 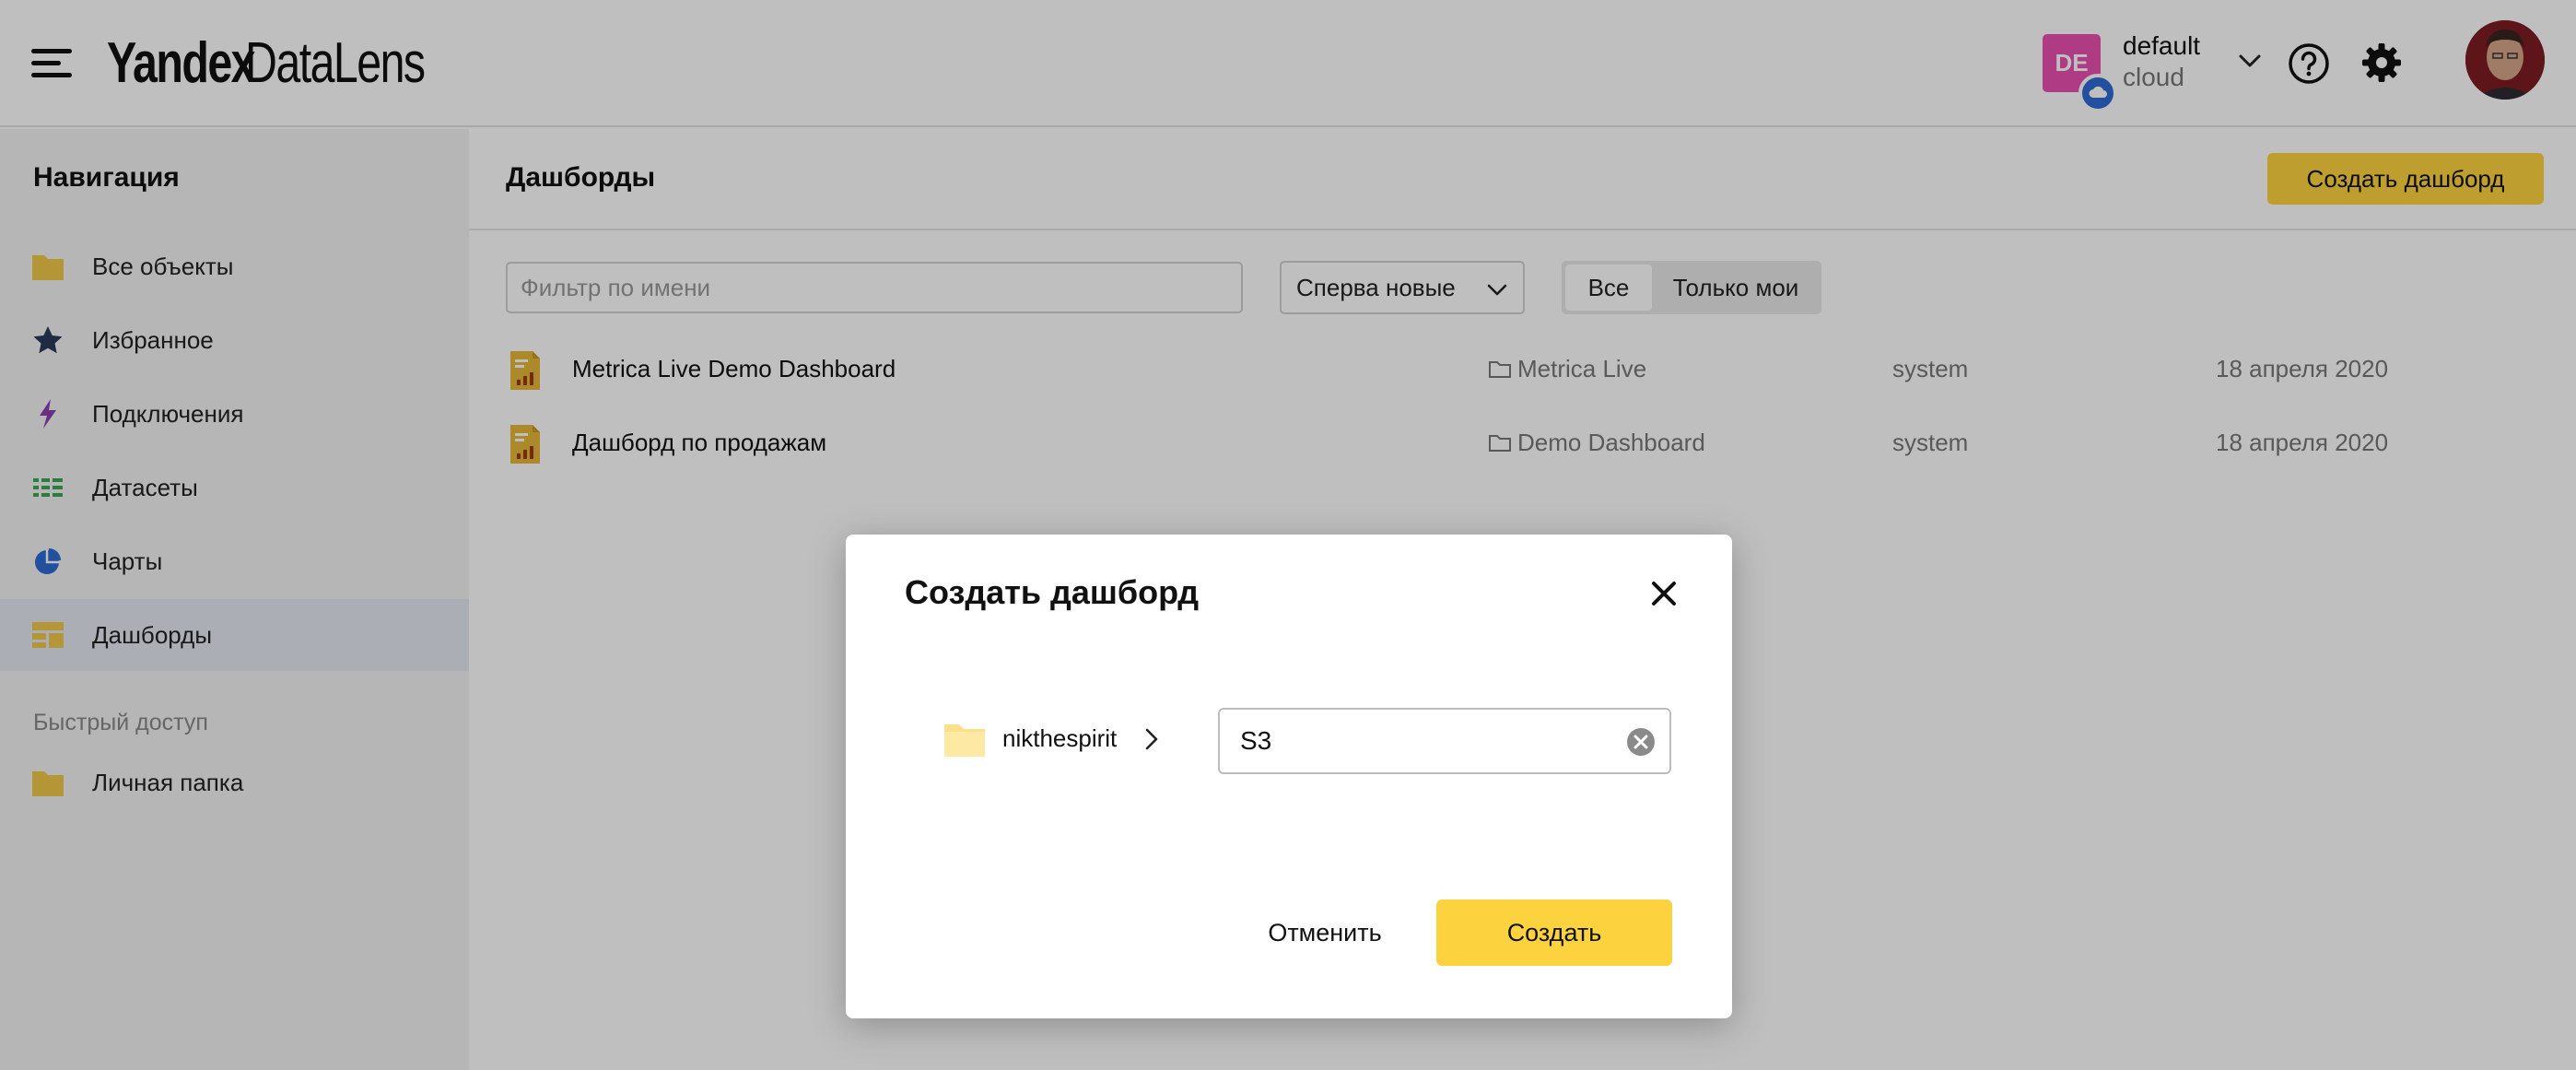 What do you see at coordinates (1059, 738) in the screenshot?
I see `folder-name: nikthespirit` at bounding box center [1059, 738].